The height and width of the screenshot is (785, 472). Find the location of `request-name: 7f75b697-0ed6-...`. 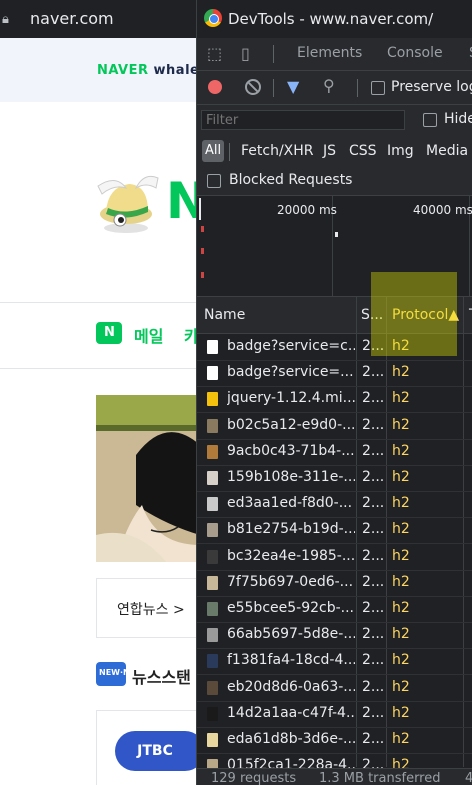

request-name: 7f75b697-0ed6-... is located at coordinates (291, 582).